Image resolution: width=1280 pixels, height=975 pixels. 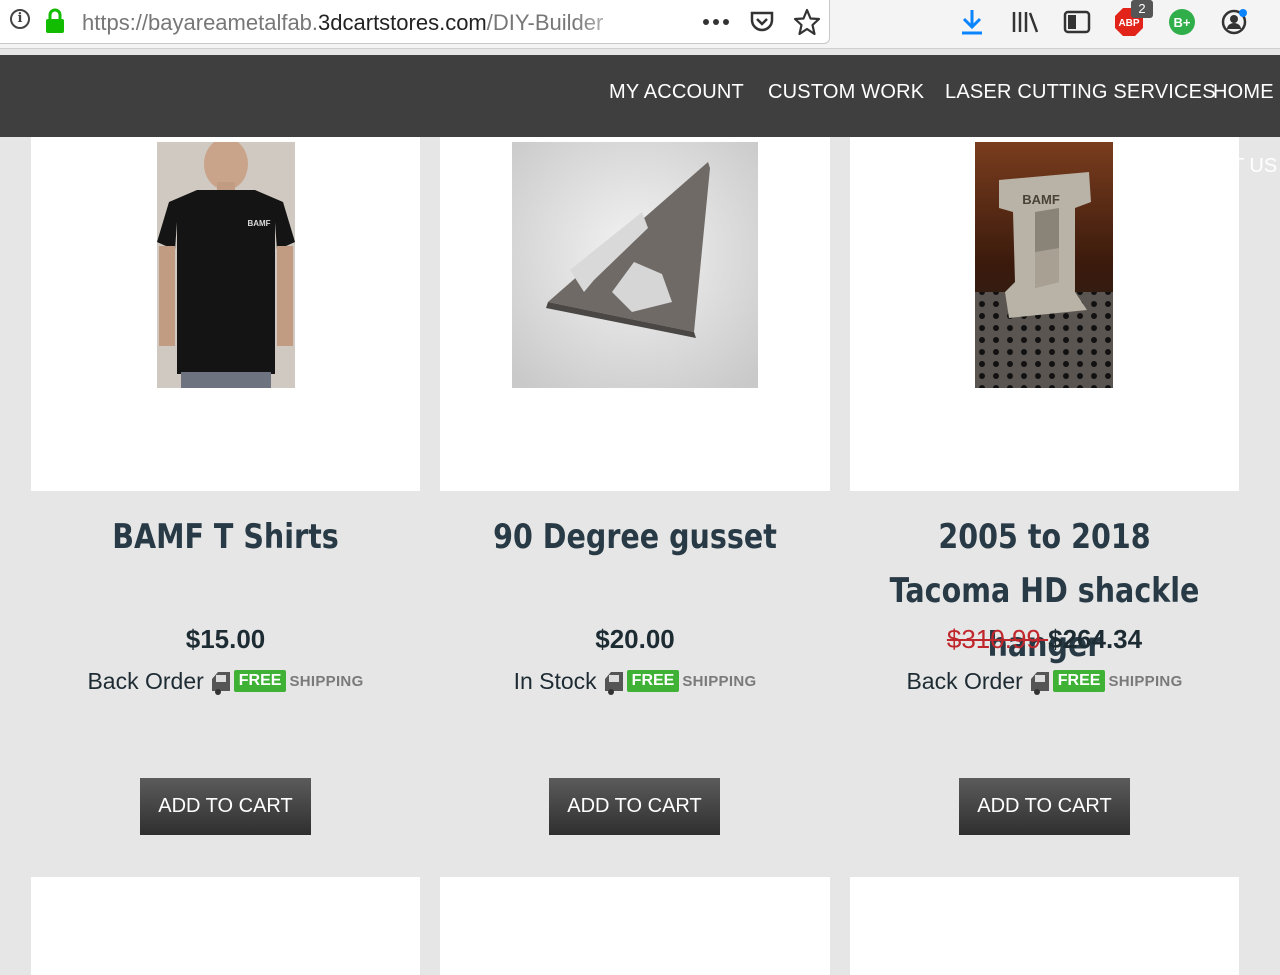 What do you see at coordinates (55, 21) in the screenshot?
I see `lock-icon` at bounding box center [55, 21].